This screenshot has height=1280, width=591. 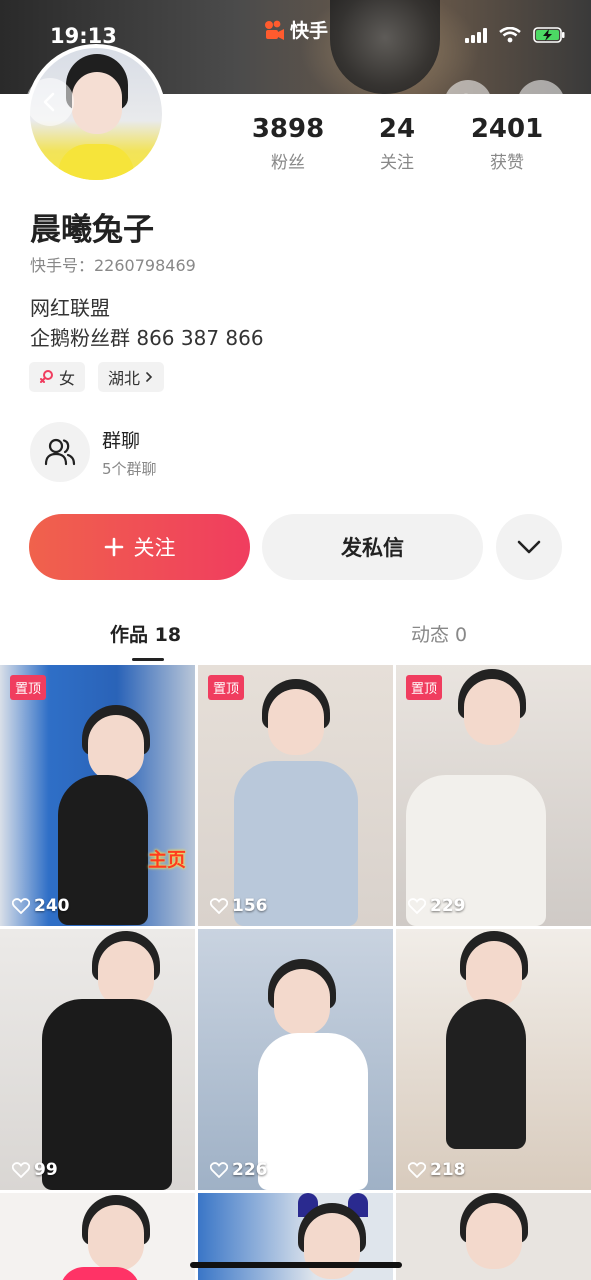 I want to click on follow-label: 关注, so click(x=154, y=548).